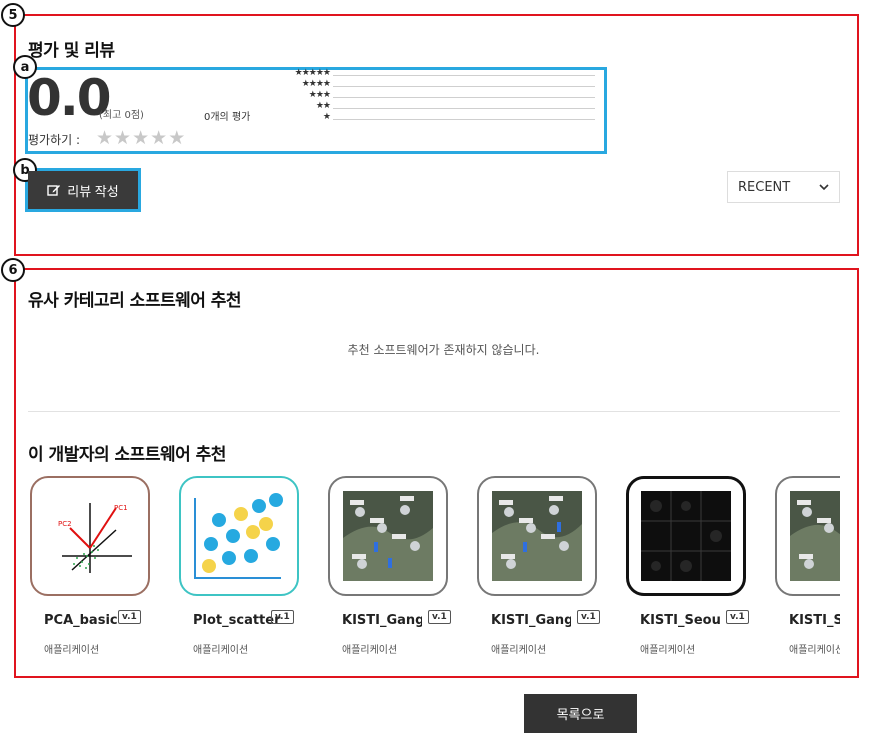  I want to click on pca-thumbnail: PC1 PC2, so click(90, 536).